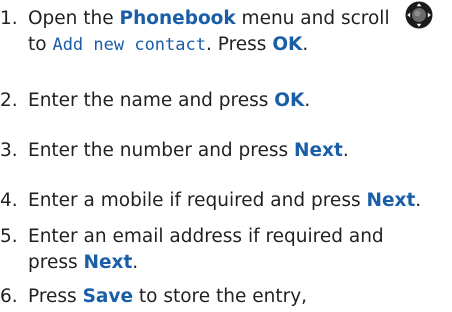 The height and width of the screenshot is (312, 452). What do you see at coordinates (197, 200) in the screenshot?
I see `step-text: Enter a mobile if required and press` at bounding box center [197, 200].